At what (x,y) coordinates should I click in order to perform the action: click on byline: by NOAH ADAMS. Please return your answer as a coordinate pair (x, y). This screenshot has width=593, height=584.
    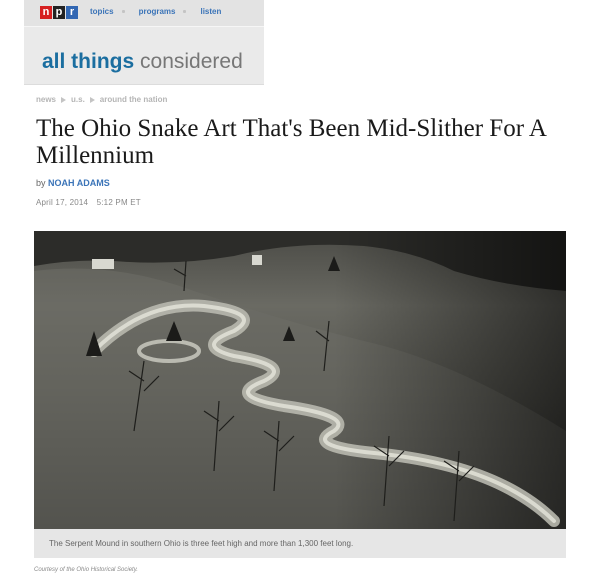
    Looking at the image, I should click on (73, 183).